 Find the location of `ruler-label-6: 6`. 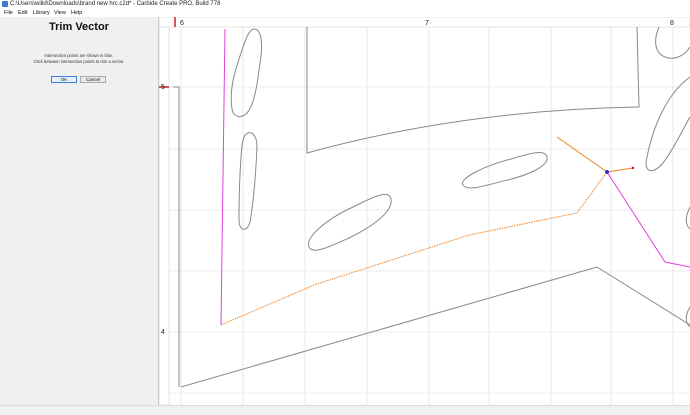

ruler-label-6: 6 is located at coordinates (182, 23).